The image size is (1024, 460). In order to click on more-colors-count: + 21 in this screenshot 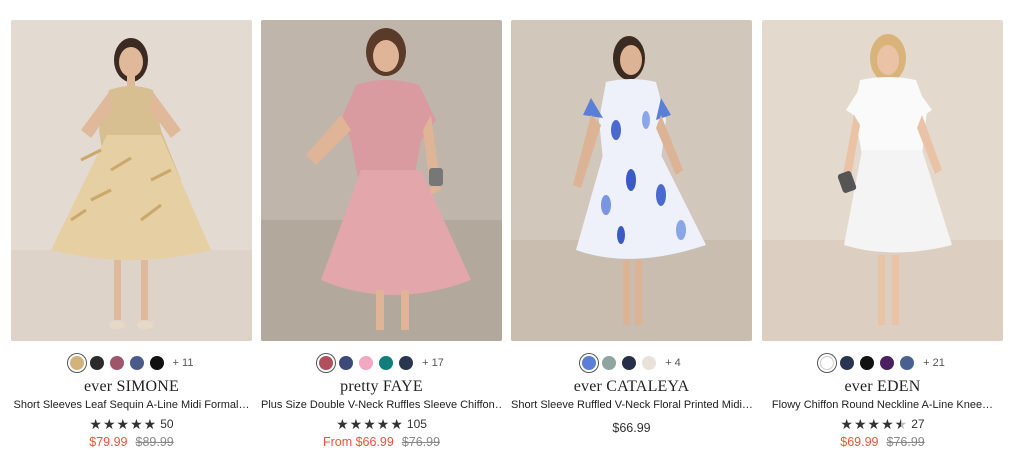, I will do `click(934, 363)`.